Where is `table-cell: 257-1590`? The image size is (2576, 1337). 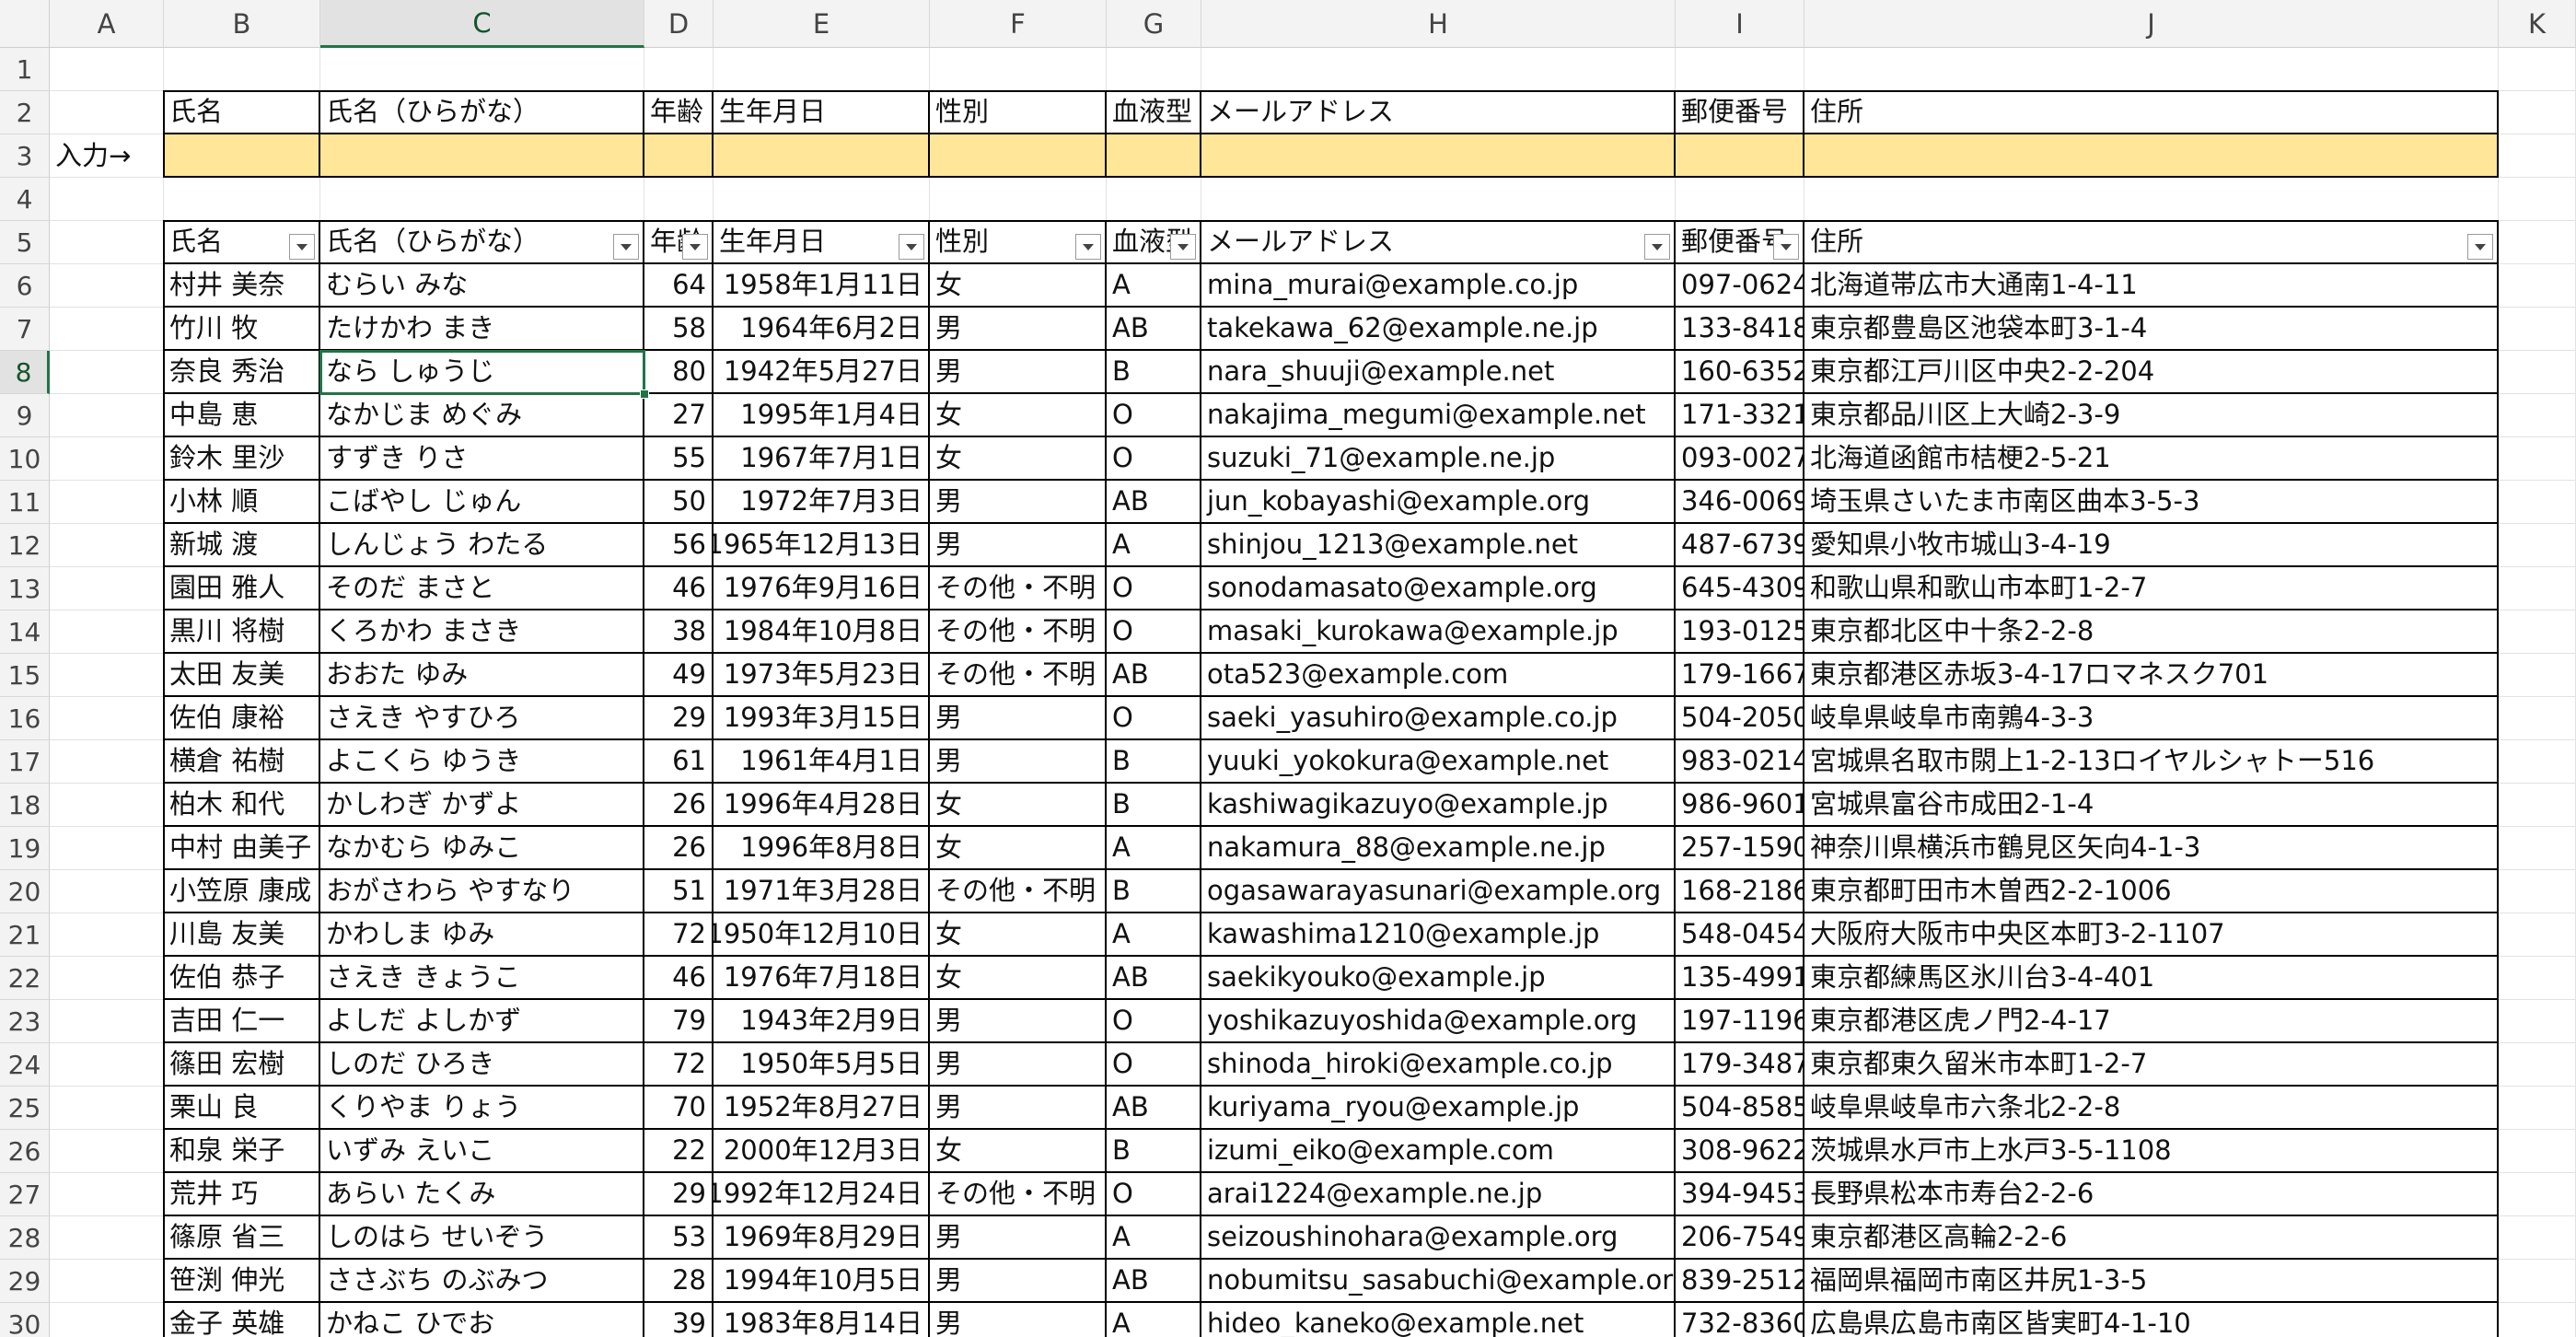 table-cell: 257-1590 is located at coordinates (1740, 848).